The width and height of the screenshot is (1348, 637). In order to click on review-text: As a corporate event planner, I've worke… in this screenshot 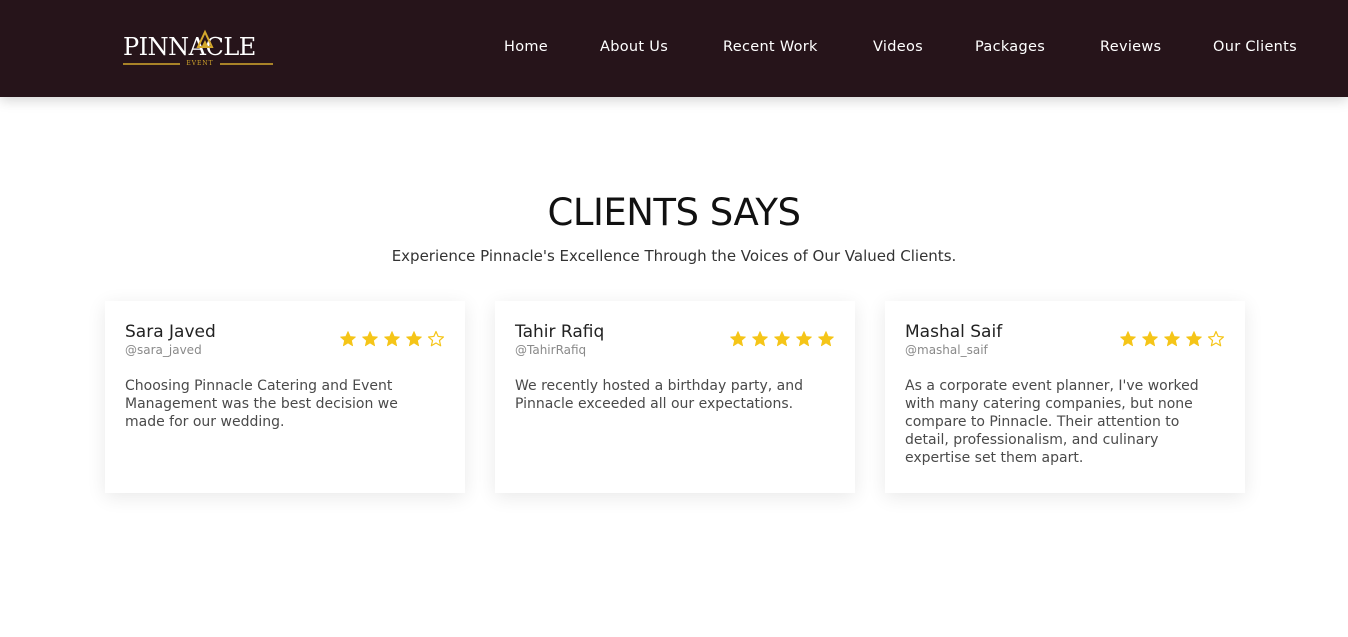, I will do `click(1052, 422)`.